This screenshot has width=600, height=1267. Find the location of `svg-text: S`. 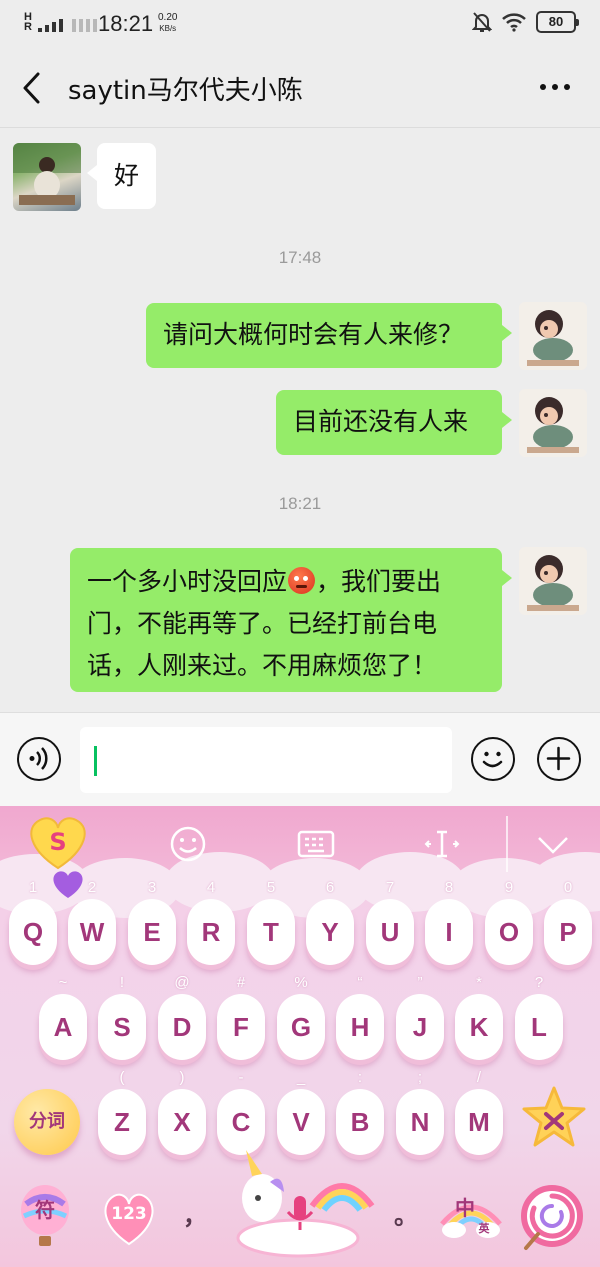

svg-text: S is located at coordinates (57, 842).